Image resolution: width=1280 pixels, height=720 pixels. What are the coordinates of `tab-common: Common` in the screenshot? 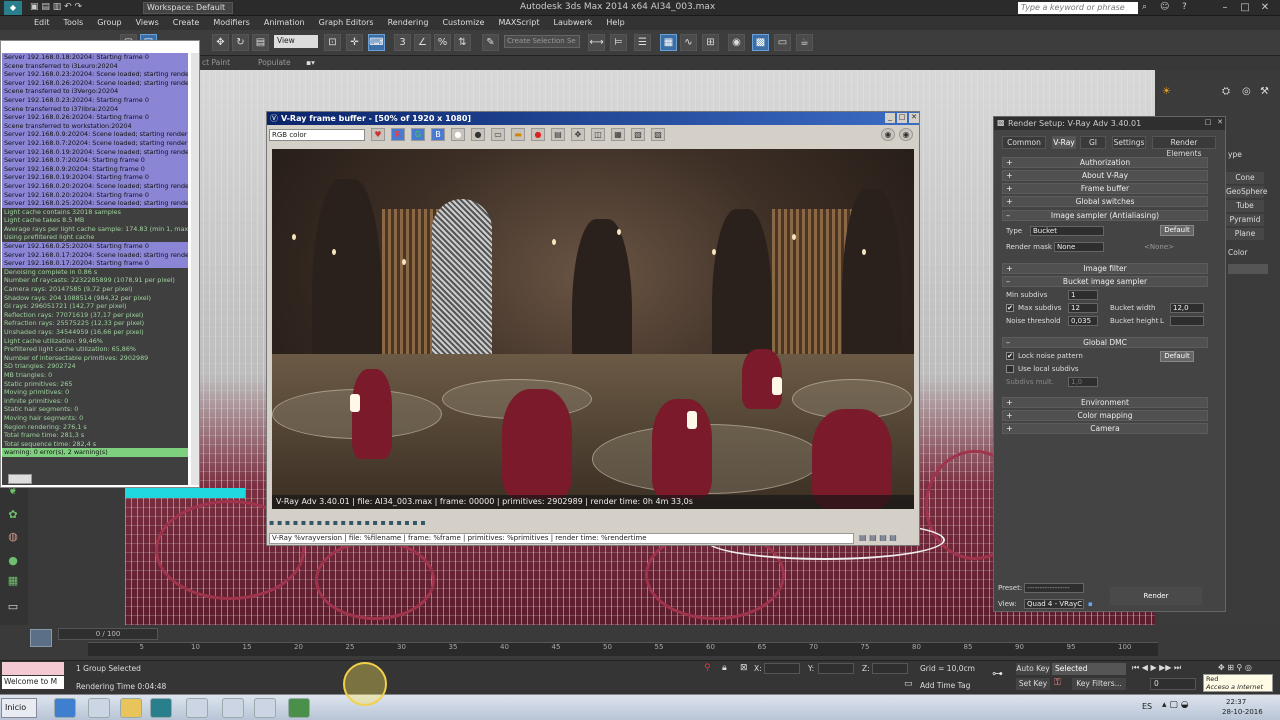 It's located at (1024, 142).